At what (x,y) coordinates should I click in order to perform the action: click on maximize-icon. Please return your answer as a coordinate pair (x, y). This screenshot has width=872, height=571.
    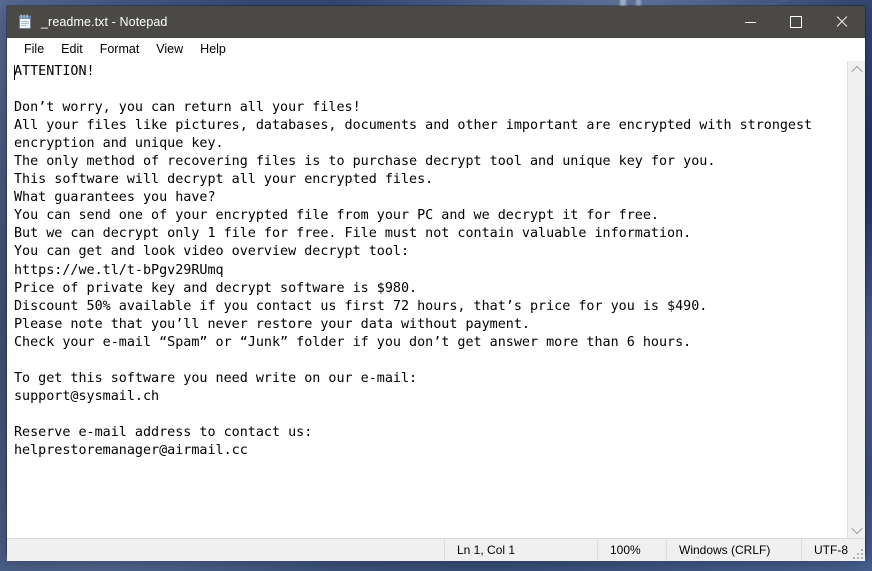
    Looking at the image, I should click on (796, 22).